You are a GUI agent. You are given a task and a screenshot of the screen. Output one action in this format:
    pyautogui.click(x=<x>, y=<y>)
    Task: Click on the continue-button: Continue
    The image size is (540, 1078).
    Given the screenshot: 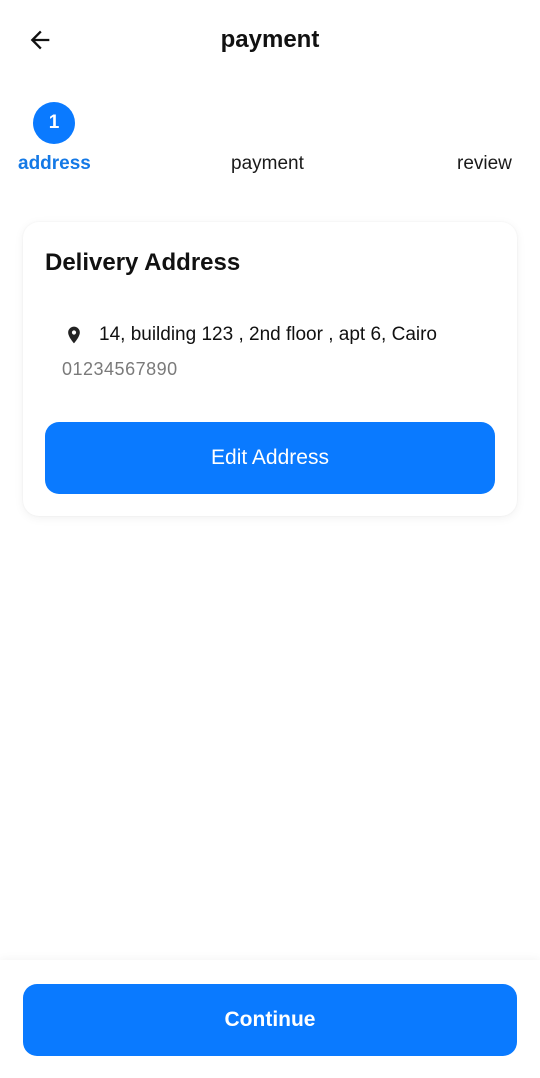 What is the action you would take?
    pyautogui.click(x=270, y=1020)
    